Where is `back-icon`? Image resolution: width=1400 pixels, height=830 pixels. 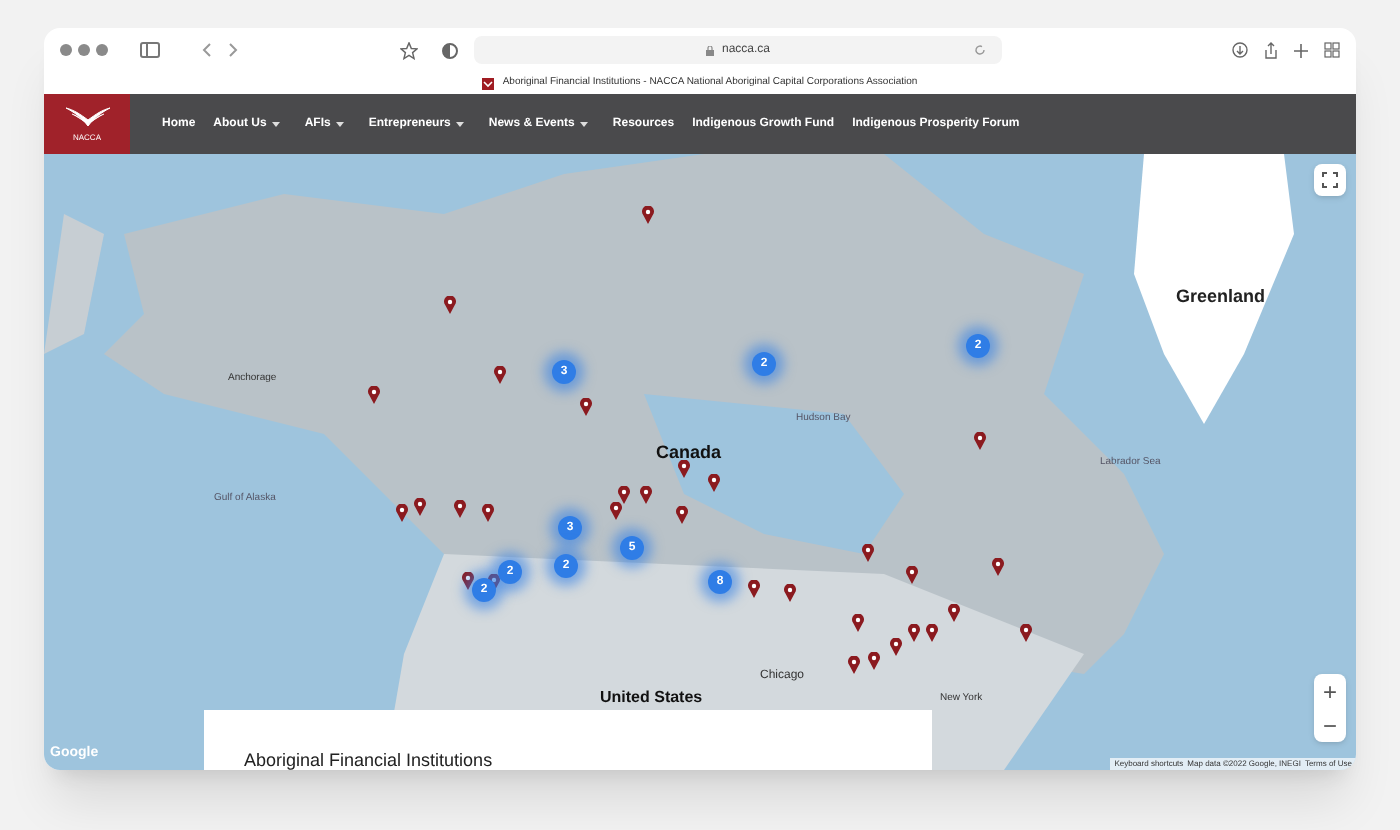 back-icon is located at coordinates (206, 50).